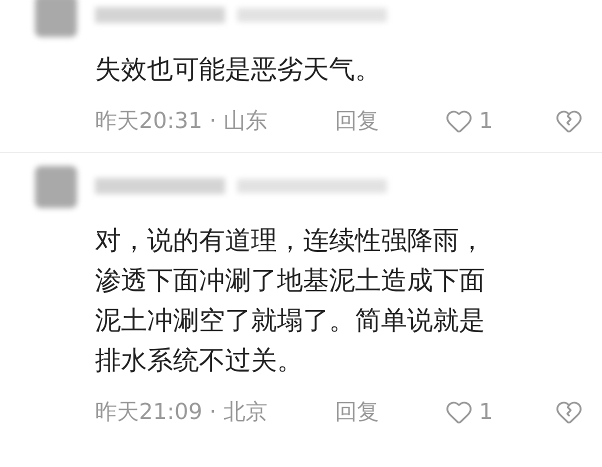 Image resolution: width=602 pixels, height=467 pixels. What do you see at coordinates (181, 412) in the screenshot?
I see `comment-meta: 昨天21:09 · 北京` at bounding box center [181, 412].